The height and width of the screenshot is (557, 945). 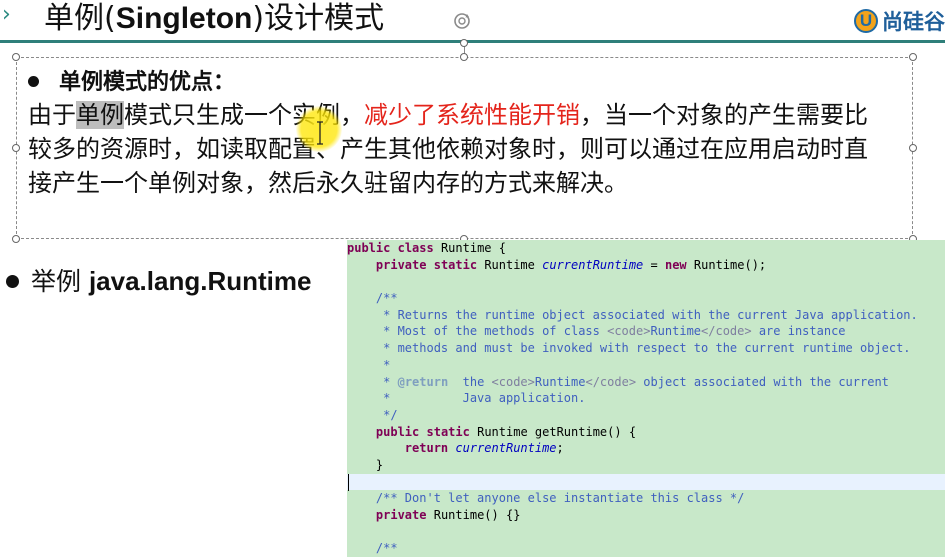 I want to click on rotate-handle-icon, so click(x=462, y=21).